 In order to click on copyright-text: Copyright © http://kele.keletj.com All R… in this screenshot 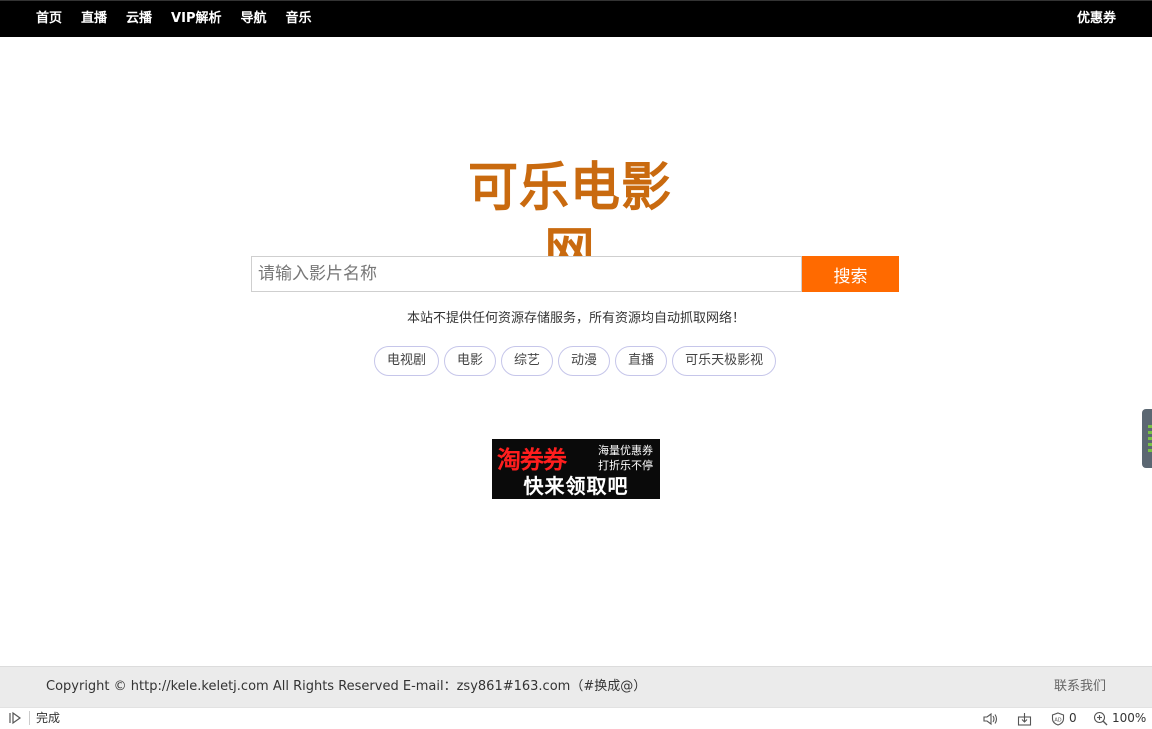, I will do `click(346, 686)`.